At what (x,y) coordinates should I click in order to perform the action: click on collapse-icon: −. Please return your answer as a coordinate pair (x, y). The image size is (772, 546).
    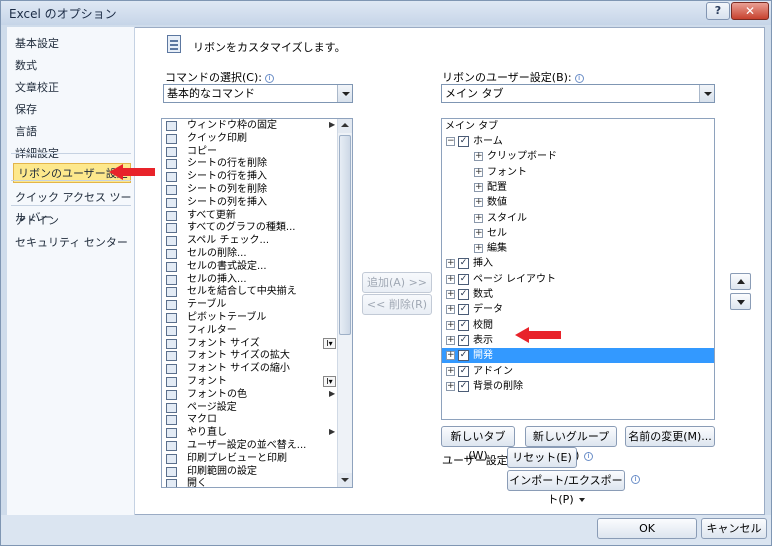
    Looking at the image, I should click on (450, 141).